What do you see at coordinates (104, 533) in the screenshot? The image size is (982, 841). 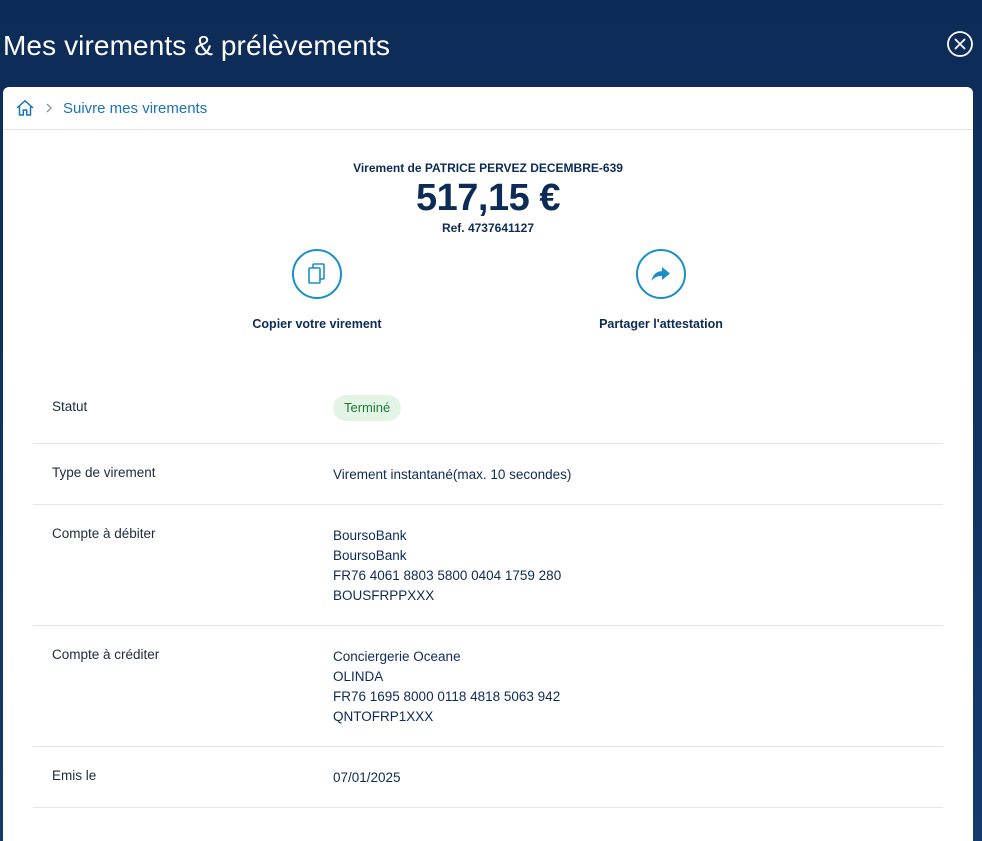 I see `debit-account-key: Compte à débiter` at bounding box center [104, 533].